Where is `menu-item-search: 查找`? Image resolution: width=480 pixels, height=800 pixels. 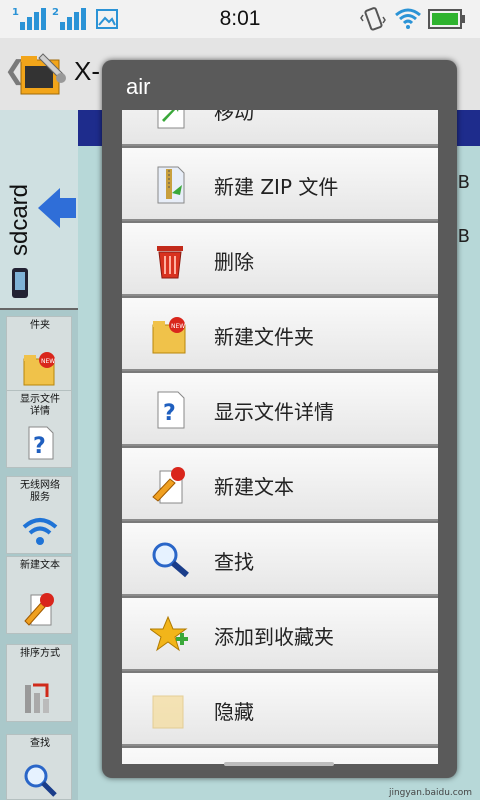 menu-item-search: 查找 is located at coordinates (280, 559).